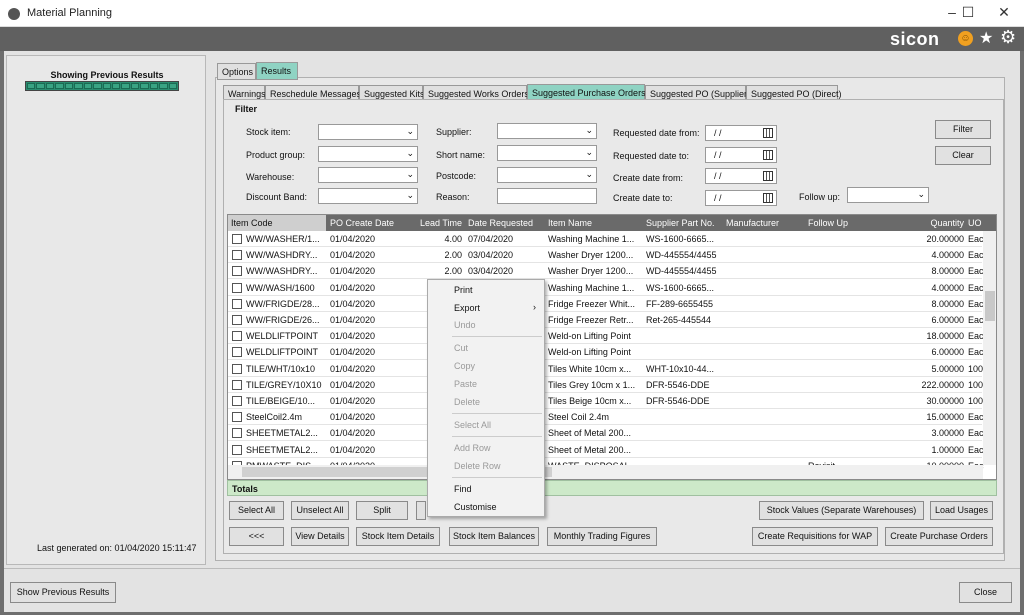  What do you see at coordinates (985, 592) in the screenshot?
I see `close-button: Close` at bounding box center [985, 592].